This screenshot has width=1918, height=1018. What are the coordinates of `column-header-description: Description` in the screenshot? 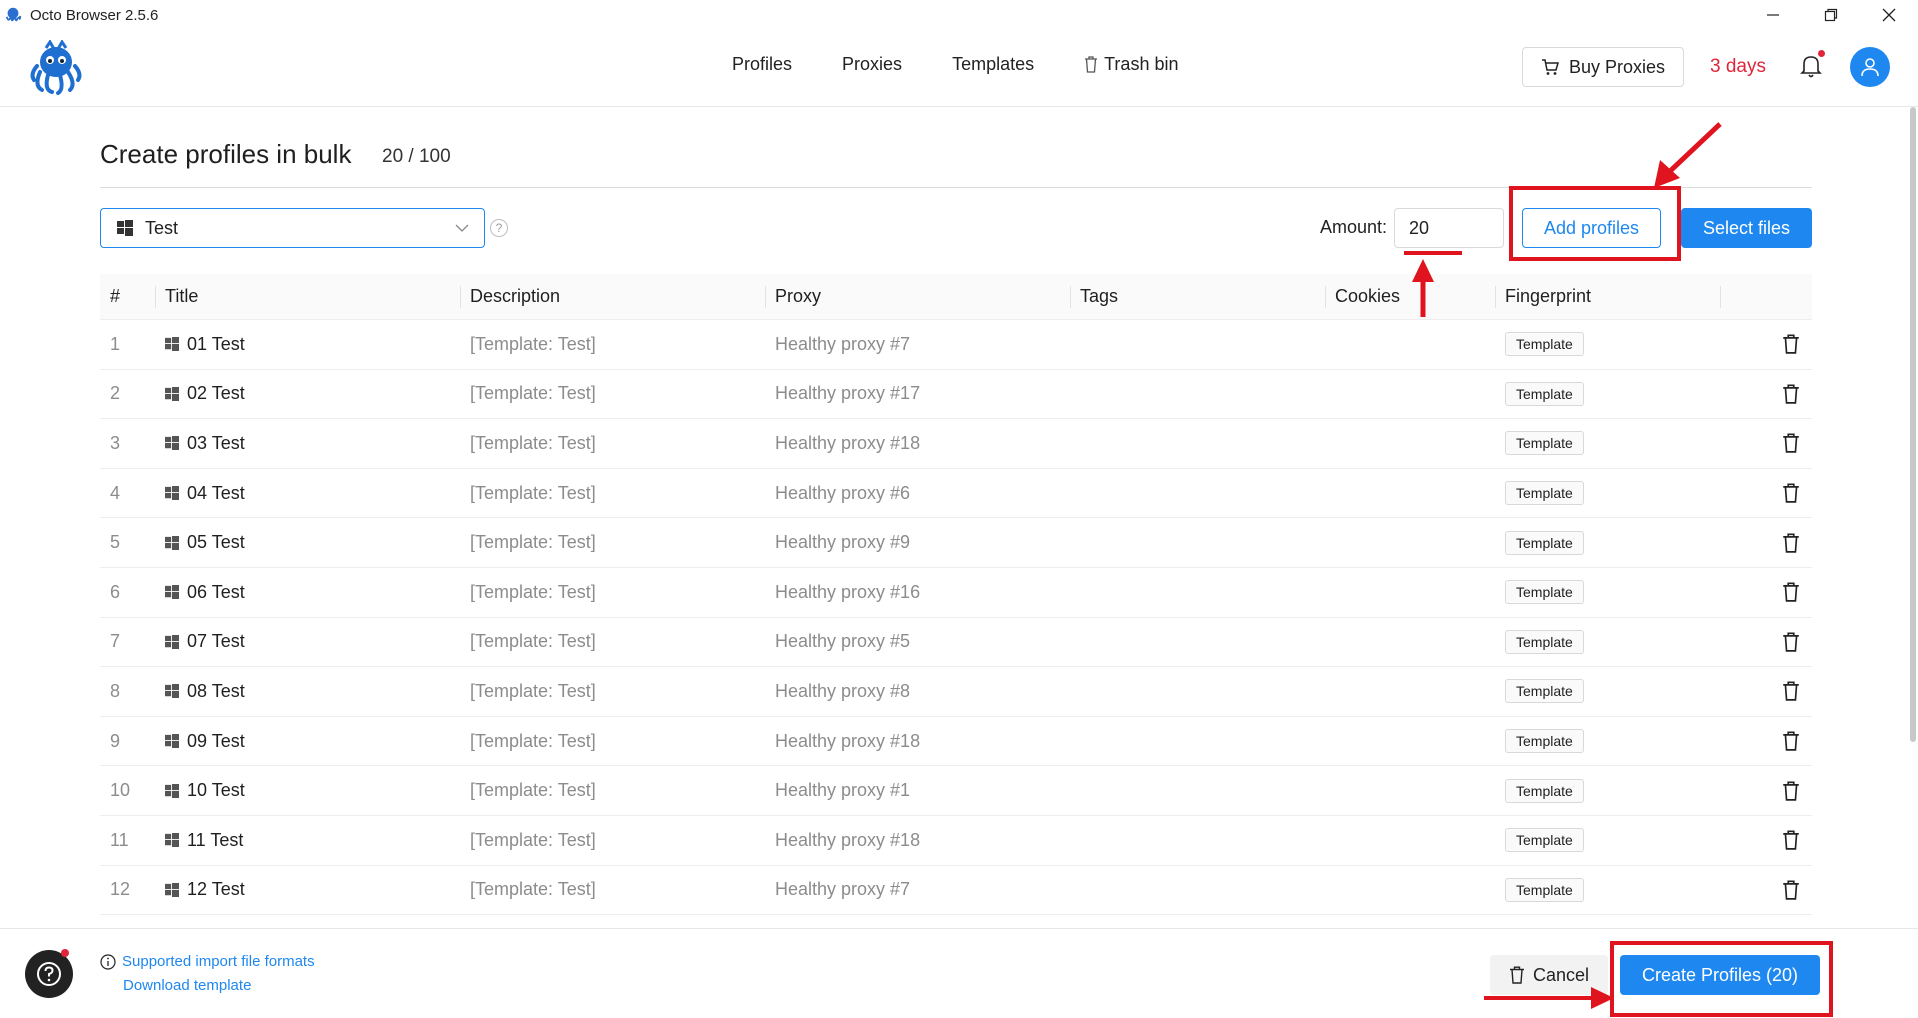 It's located at (612, 297).